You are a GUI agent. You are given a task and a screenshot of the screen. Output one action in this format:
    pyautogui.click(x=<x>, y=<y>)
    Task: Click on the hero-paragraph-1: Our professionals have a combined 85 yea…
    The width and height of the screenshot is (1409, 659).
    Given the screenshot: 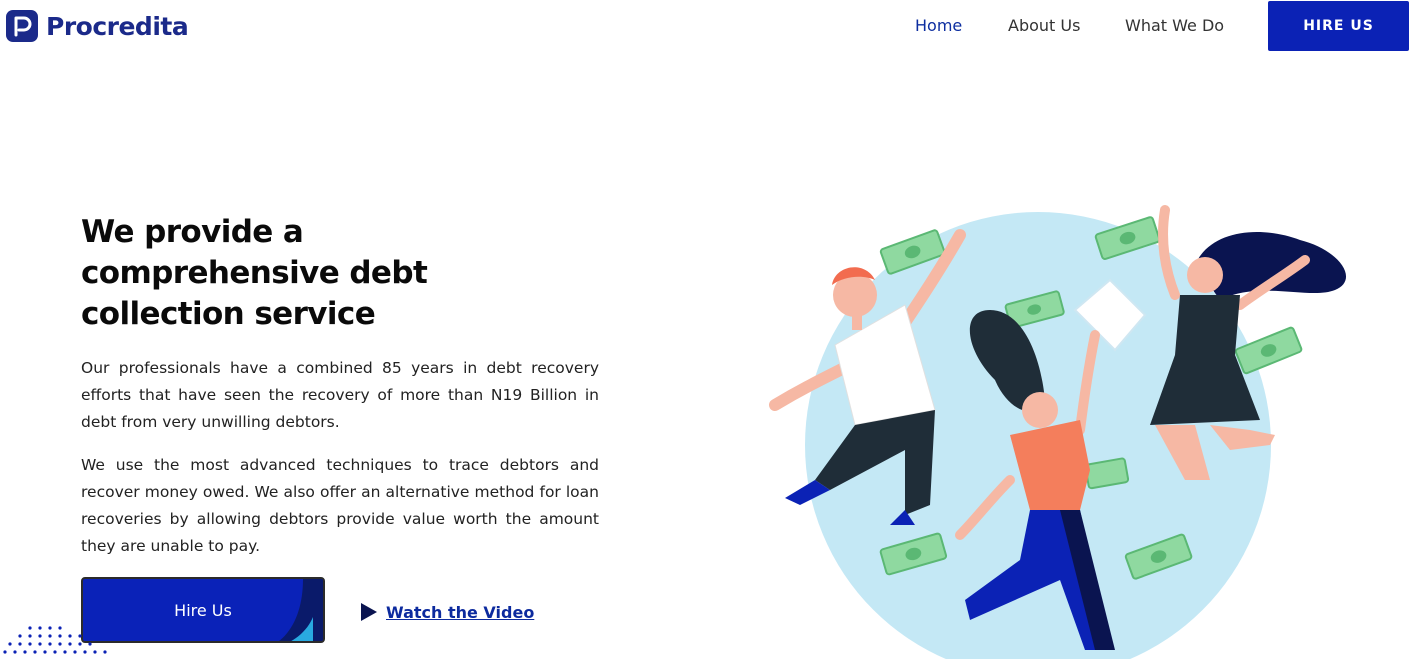 What is the action you would take?
    pyautogui.click(x=340, y=395)
    